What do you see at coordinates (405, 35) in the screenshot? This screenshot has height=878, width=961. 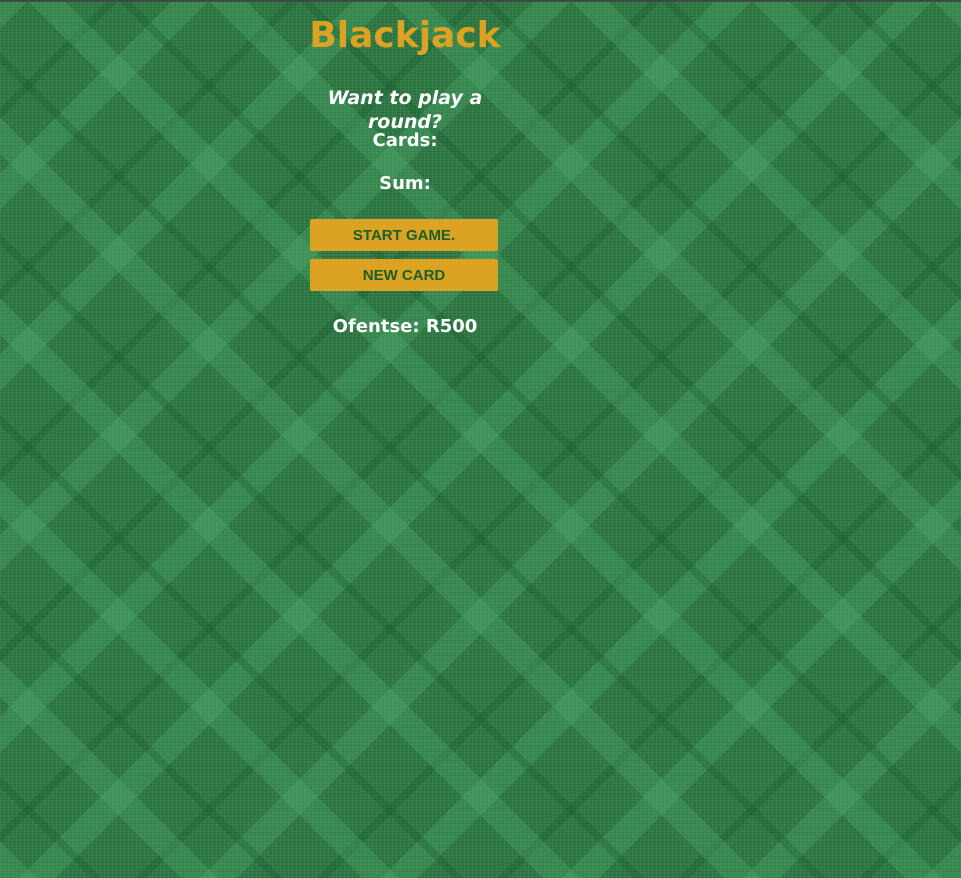 I see `page-title: Blackjack` at bounding box center [405, 35].